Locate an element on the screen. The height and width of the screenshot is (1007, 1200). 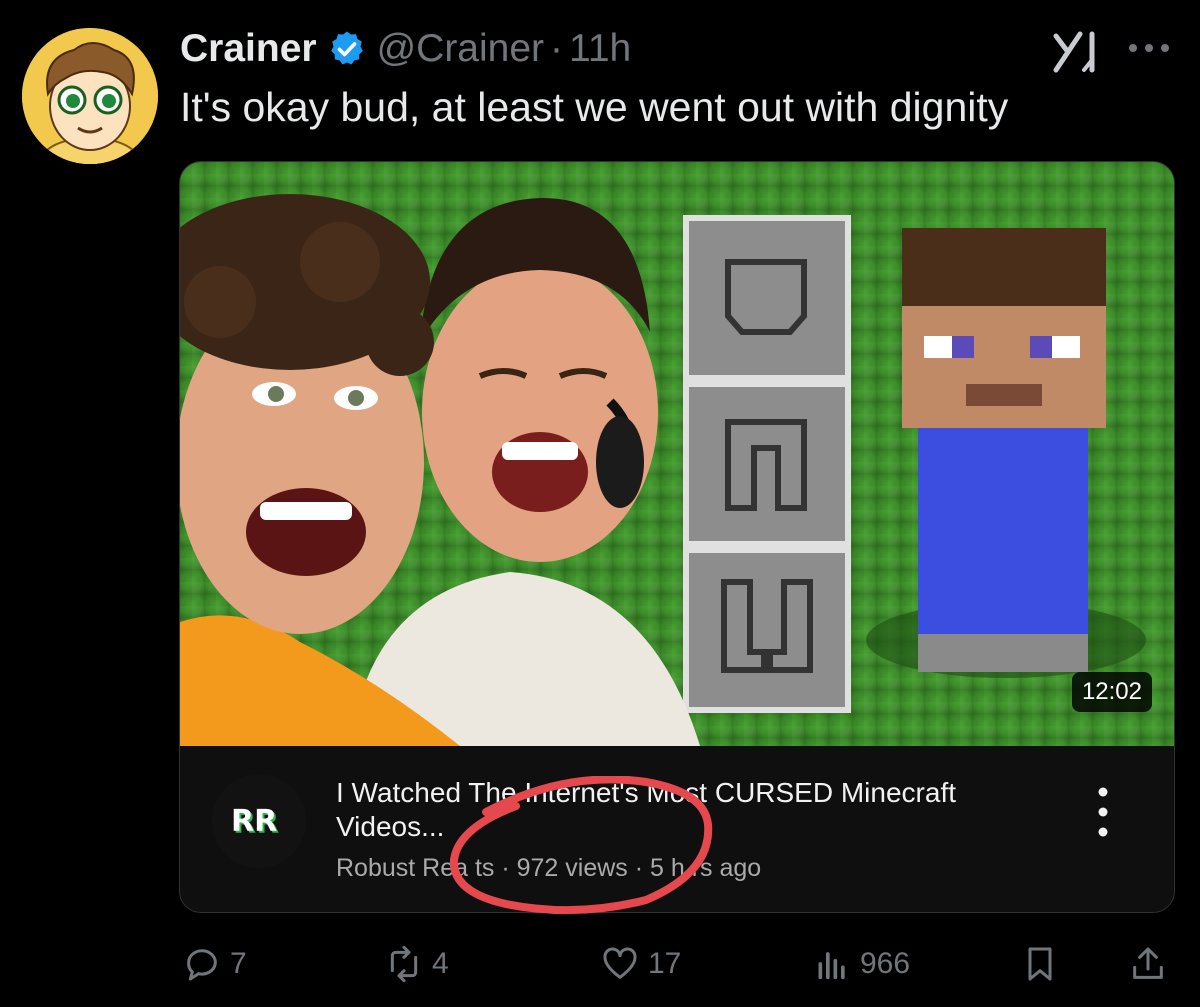
repost-icon is located at coordinates (404, 964).